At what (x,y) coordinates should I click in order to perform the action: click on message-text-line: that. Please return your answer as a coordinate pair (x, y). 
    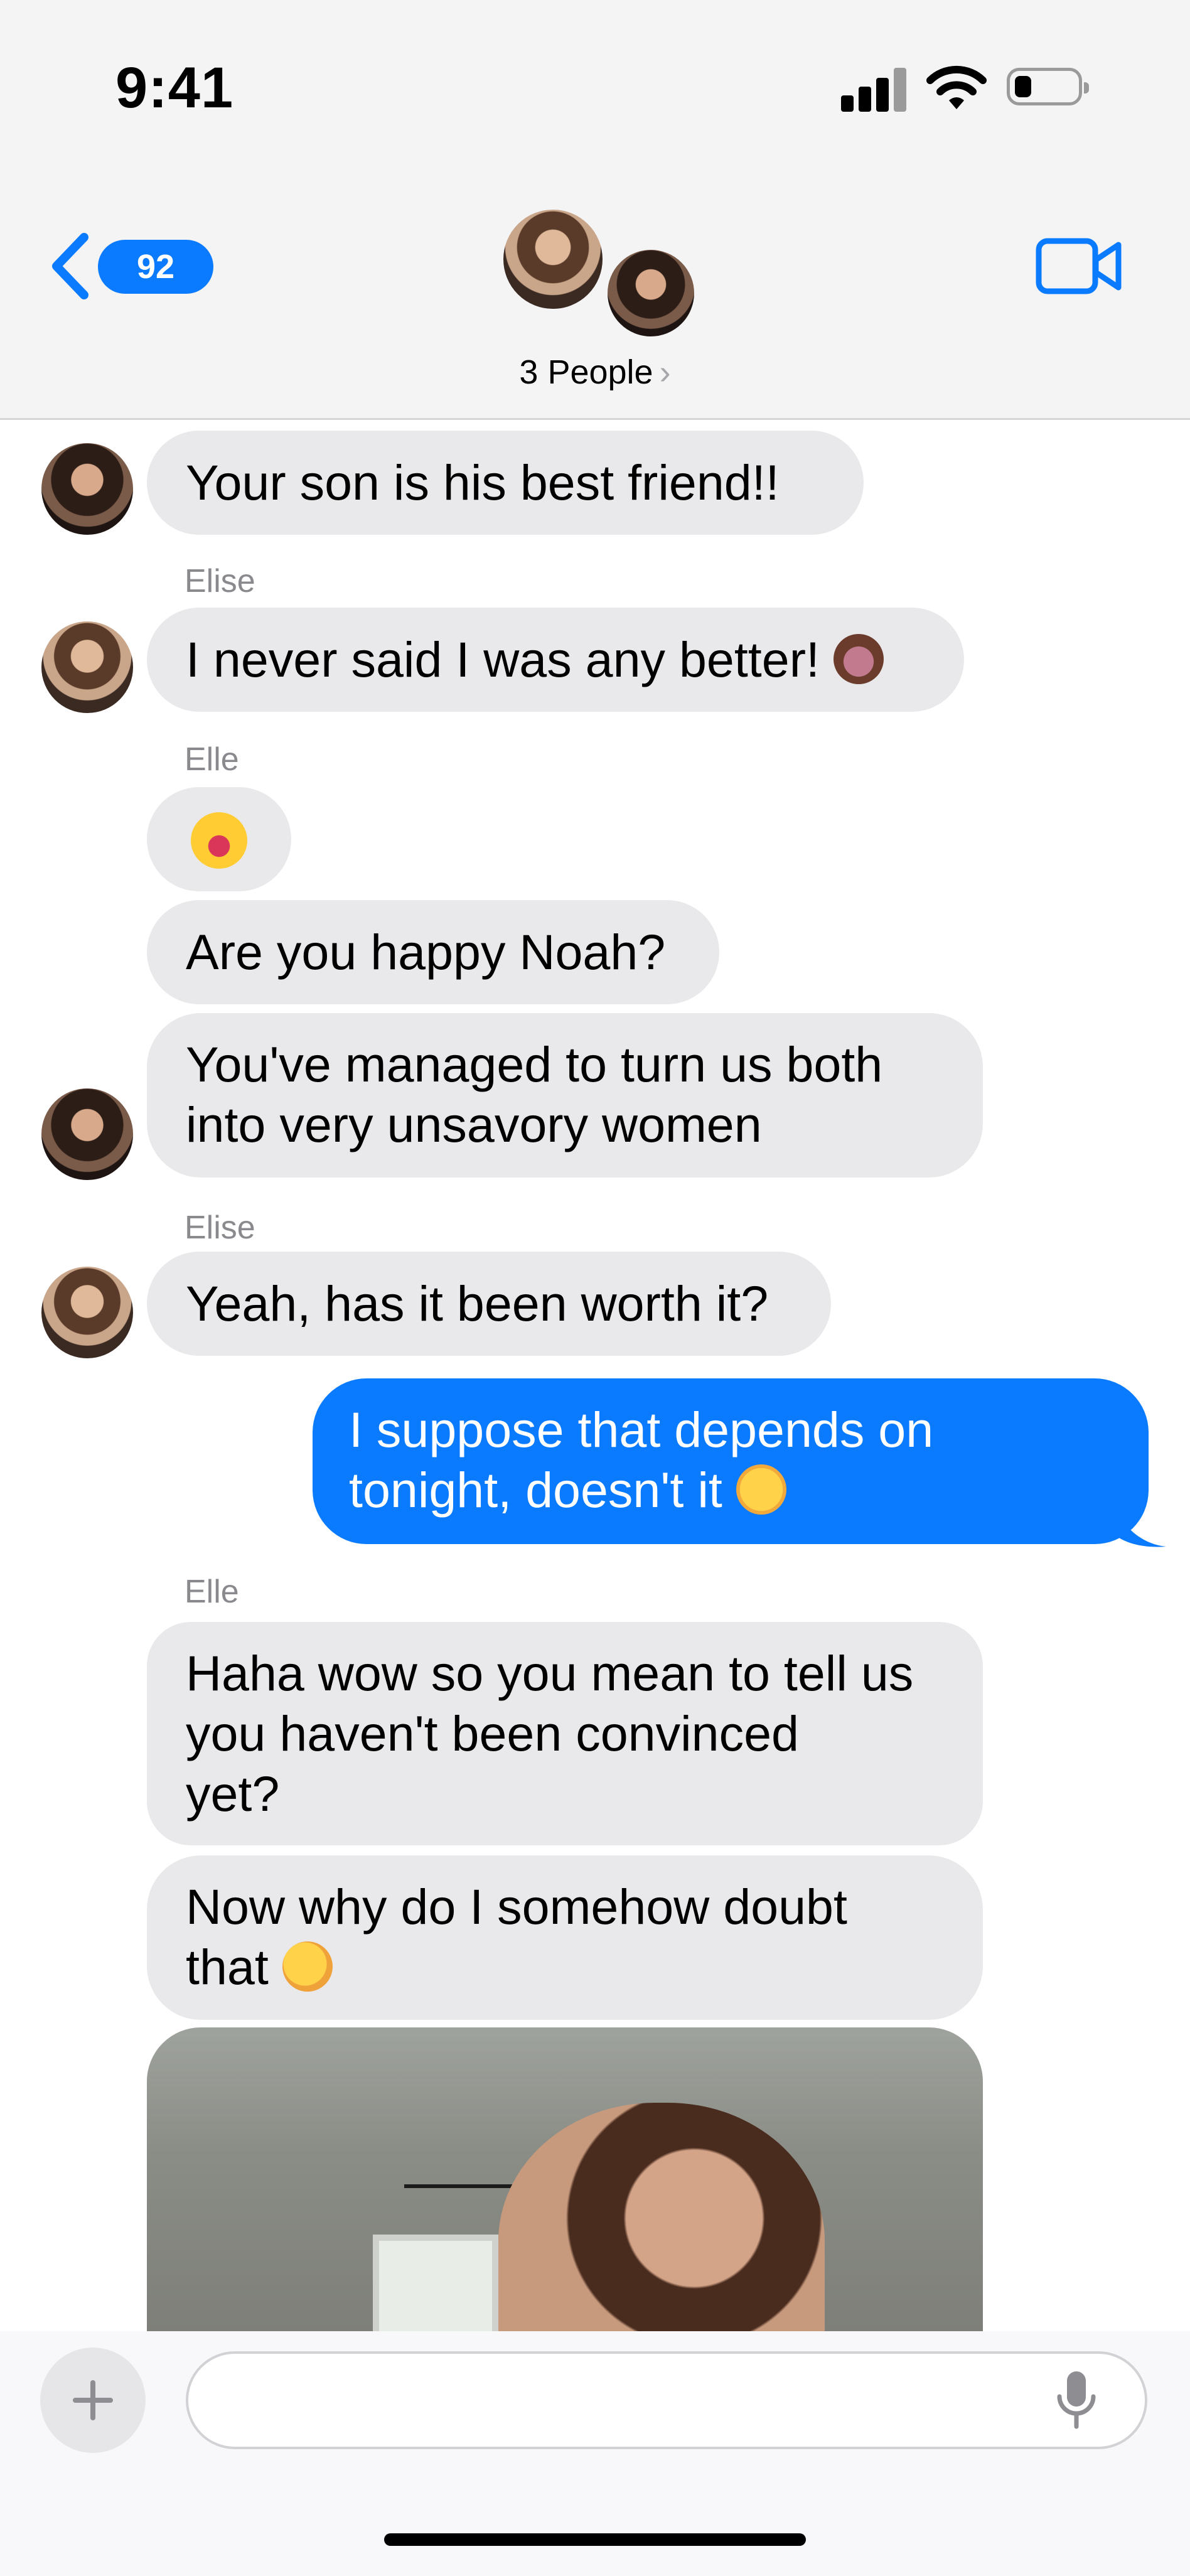
    Looking at the image, I should click on (227, 1967).